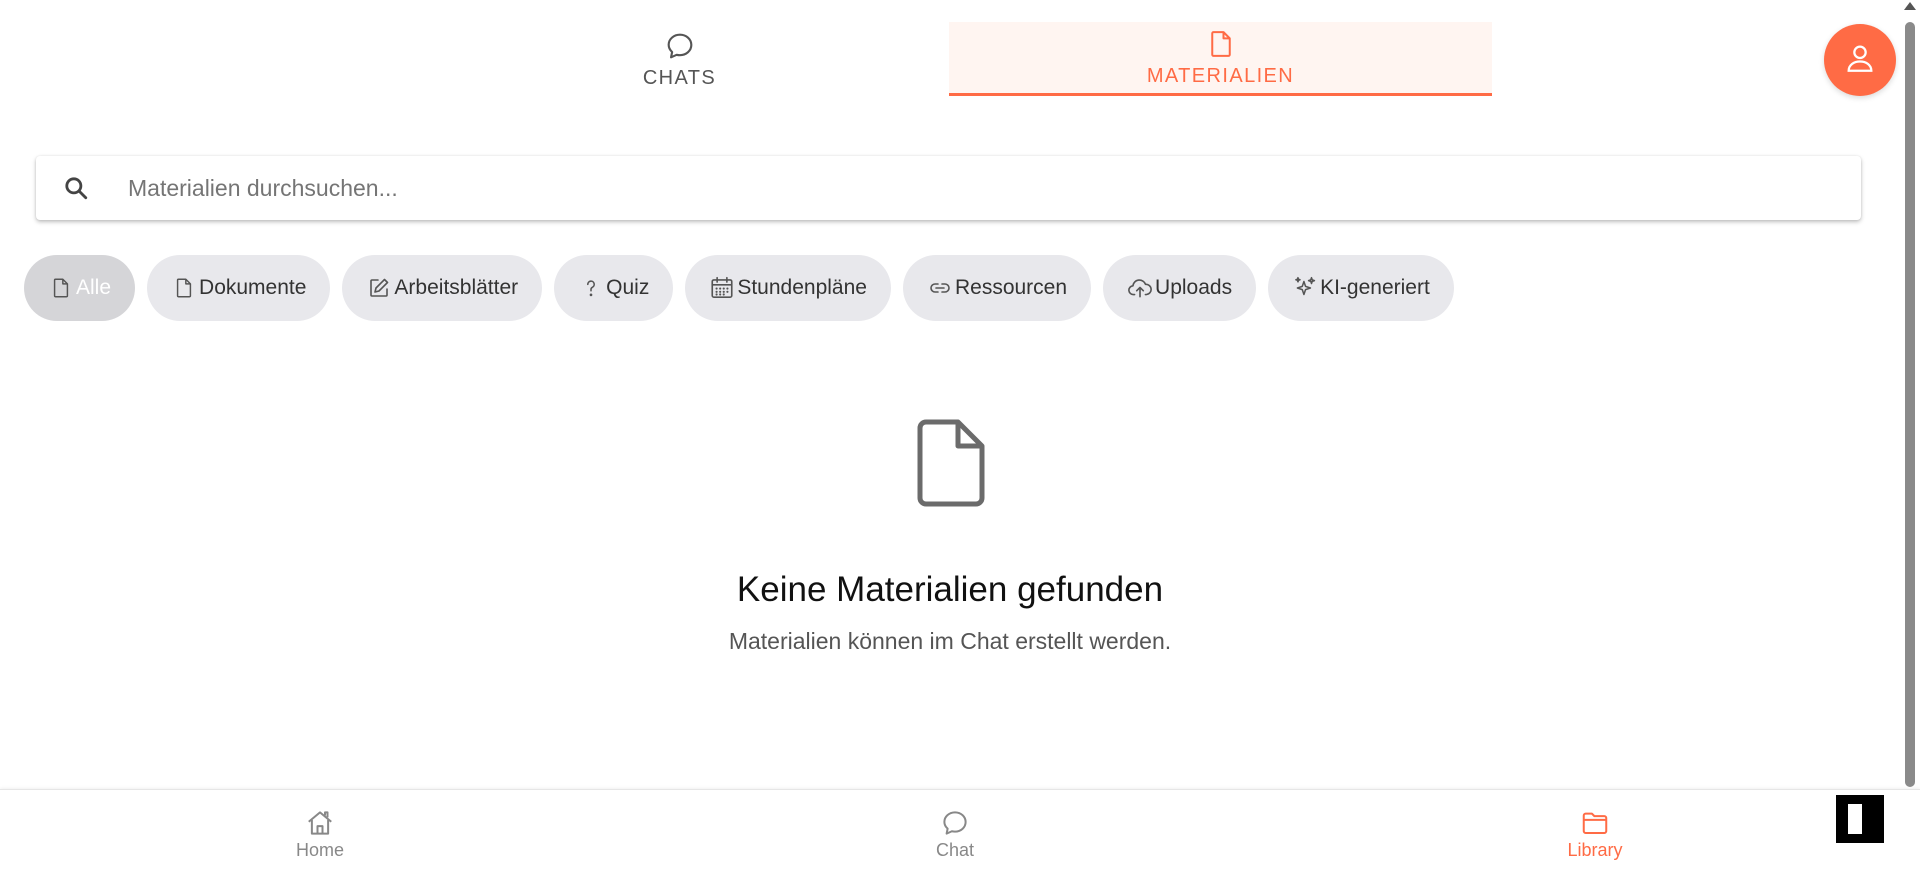 Image resolution: width=1920 pixels, height=878 pixels. I want to click on bottom-navigation: Home Chat Library, so click(960, 833).